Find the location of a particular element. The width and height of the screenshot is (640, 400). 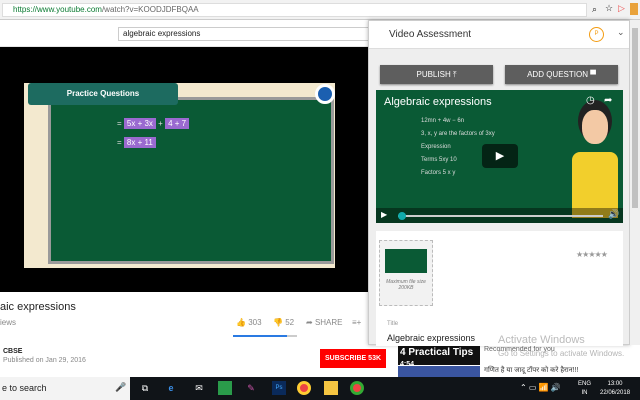

like-count: 303 is located at coordinates (255, 322).